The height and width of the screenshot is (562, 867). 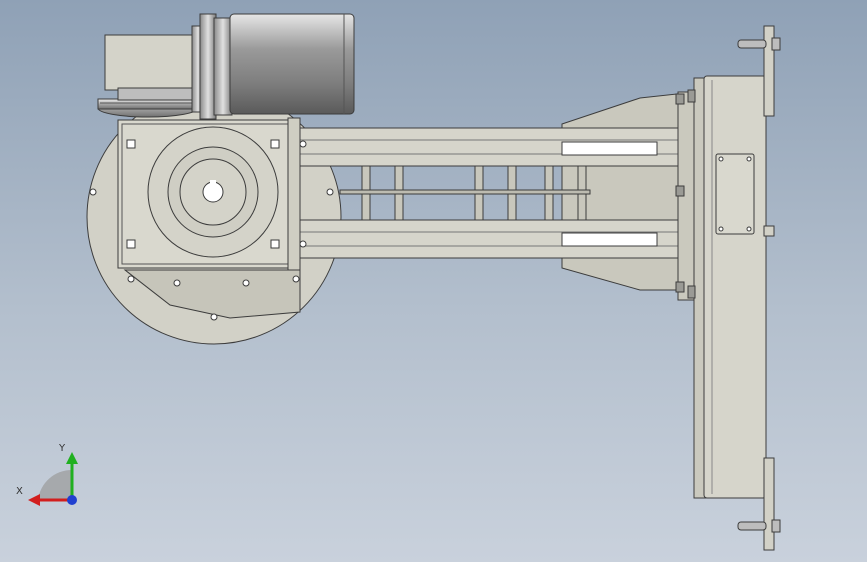 I want to click on lower-slider-slot, so click(x=609, y=239).